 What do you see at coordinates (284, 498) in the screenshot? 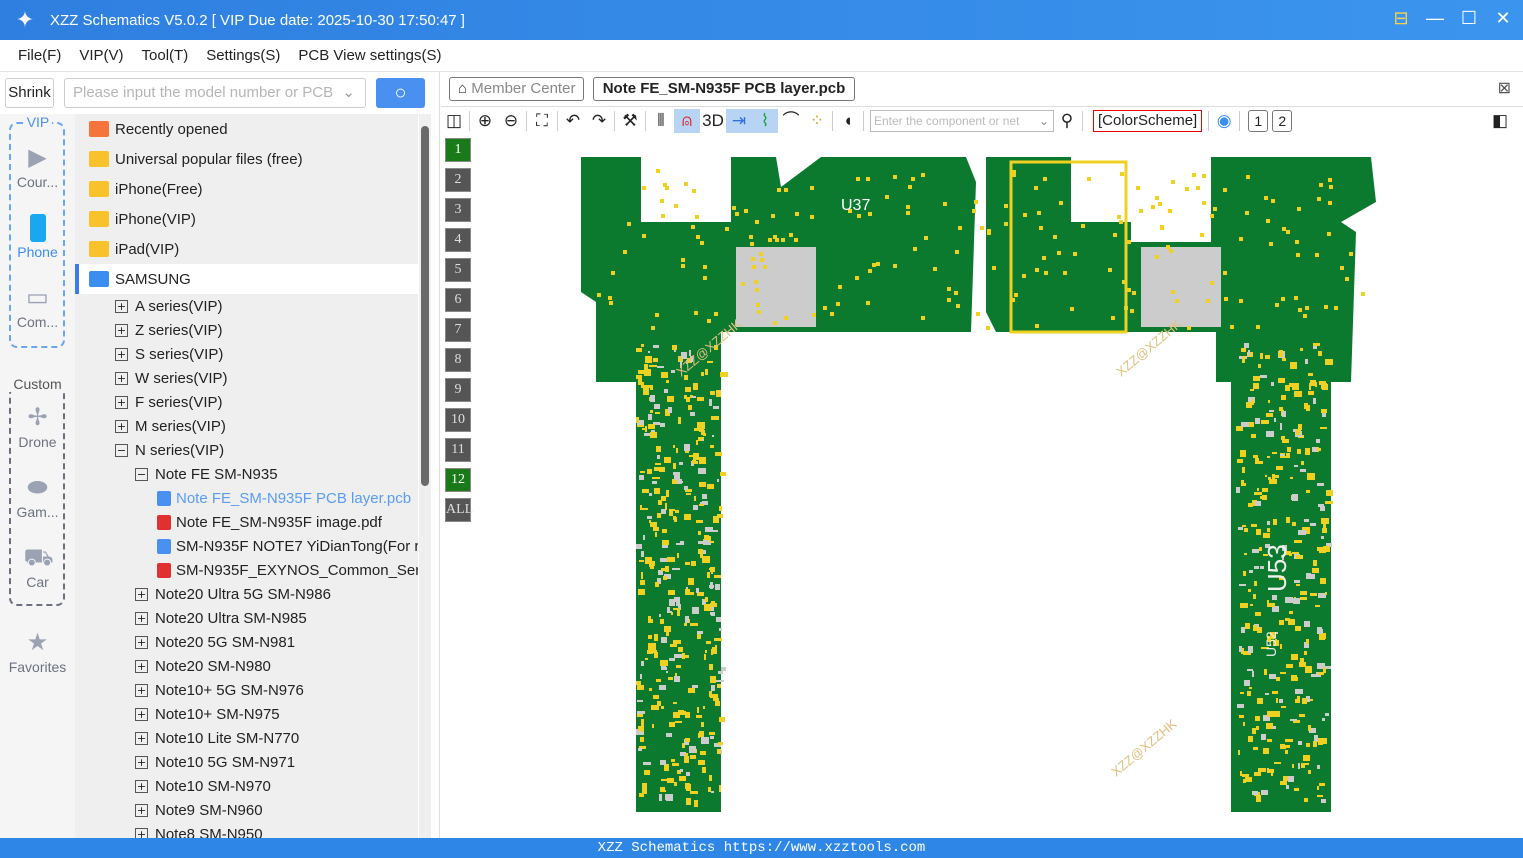
I see `tree-file: Note FE_SM-N935F PCB layer.pcb` at bounding box center [284, 498].